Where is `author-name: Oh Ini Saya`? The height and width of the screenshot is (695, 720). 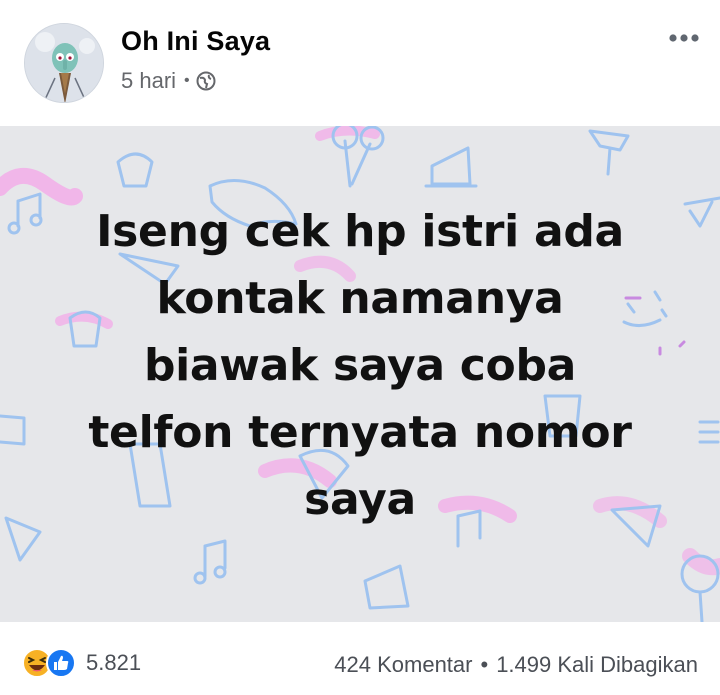 author-name: Oh Ini Saya is located at coordinates (195, 41).